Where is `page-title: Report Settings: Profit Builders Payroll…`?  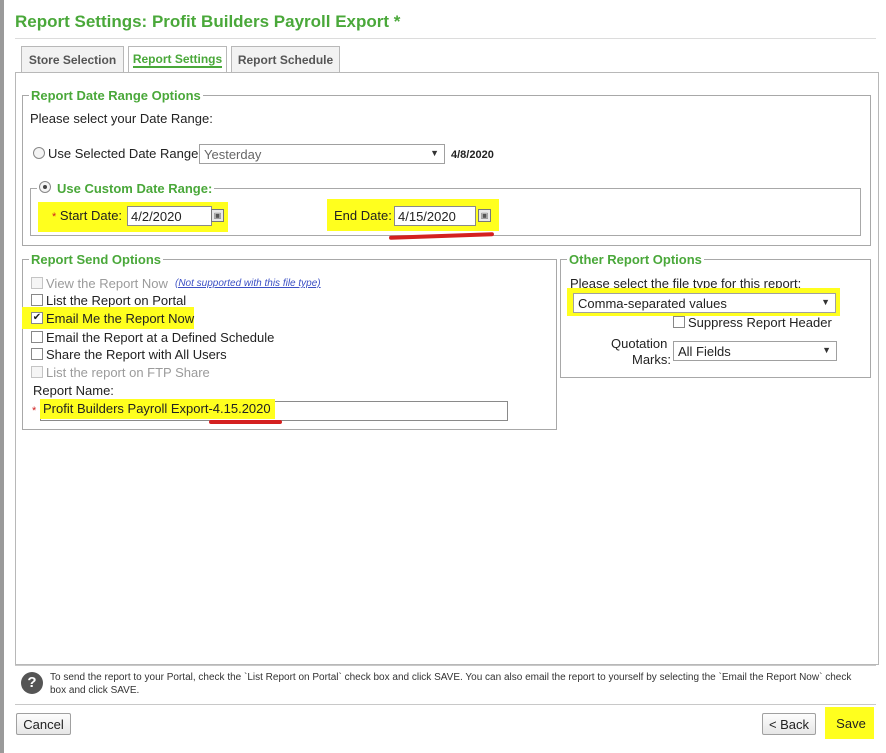 page-title: Report Settings: Profit Builders Payroll… is located at coordinates (208, 21).